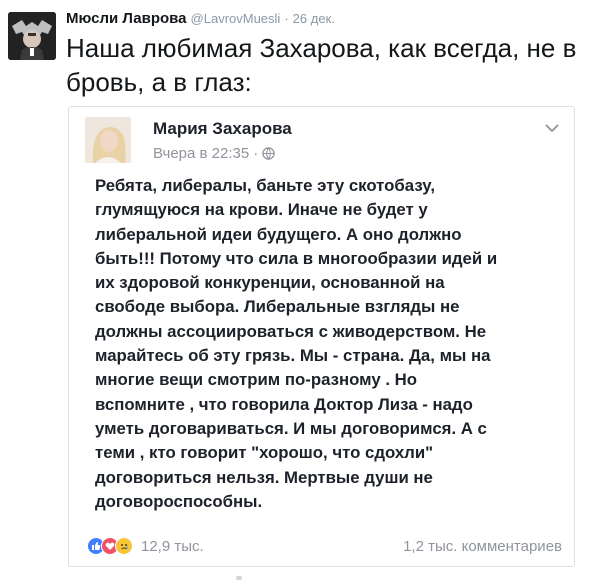 This screenshot has width=604, height=582. I want to click on author-handle: @LavrovMuesli, so click(236, 18).